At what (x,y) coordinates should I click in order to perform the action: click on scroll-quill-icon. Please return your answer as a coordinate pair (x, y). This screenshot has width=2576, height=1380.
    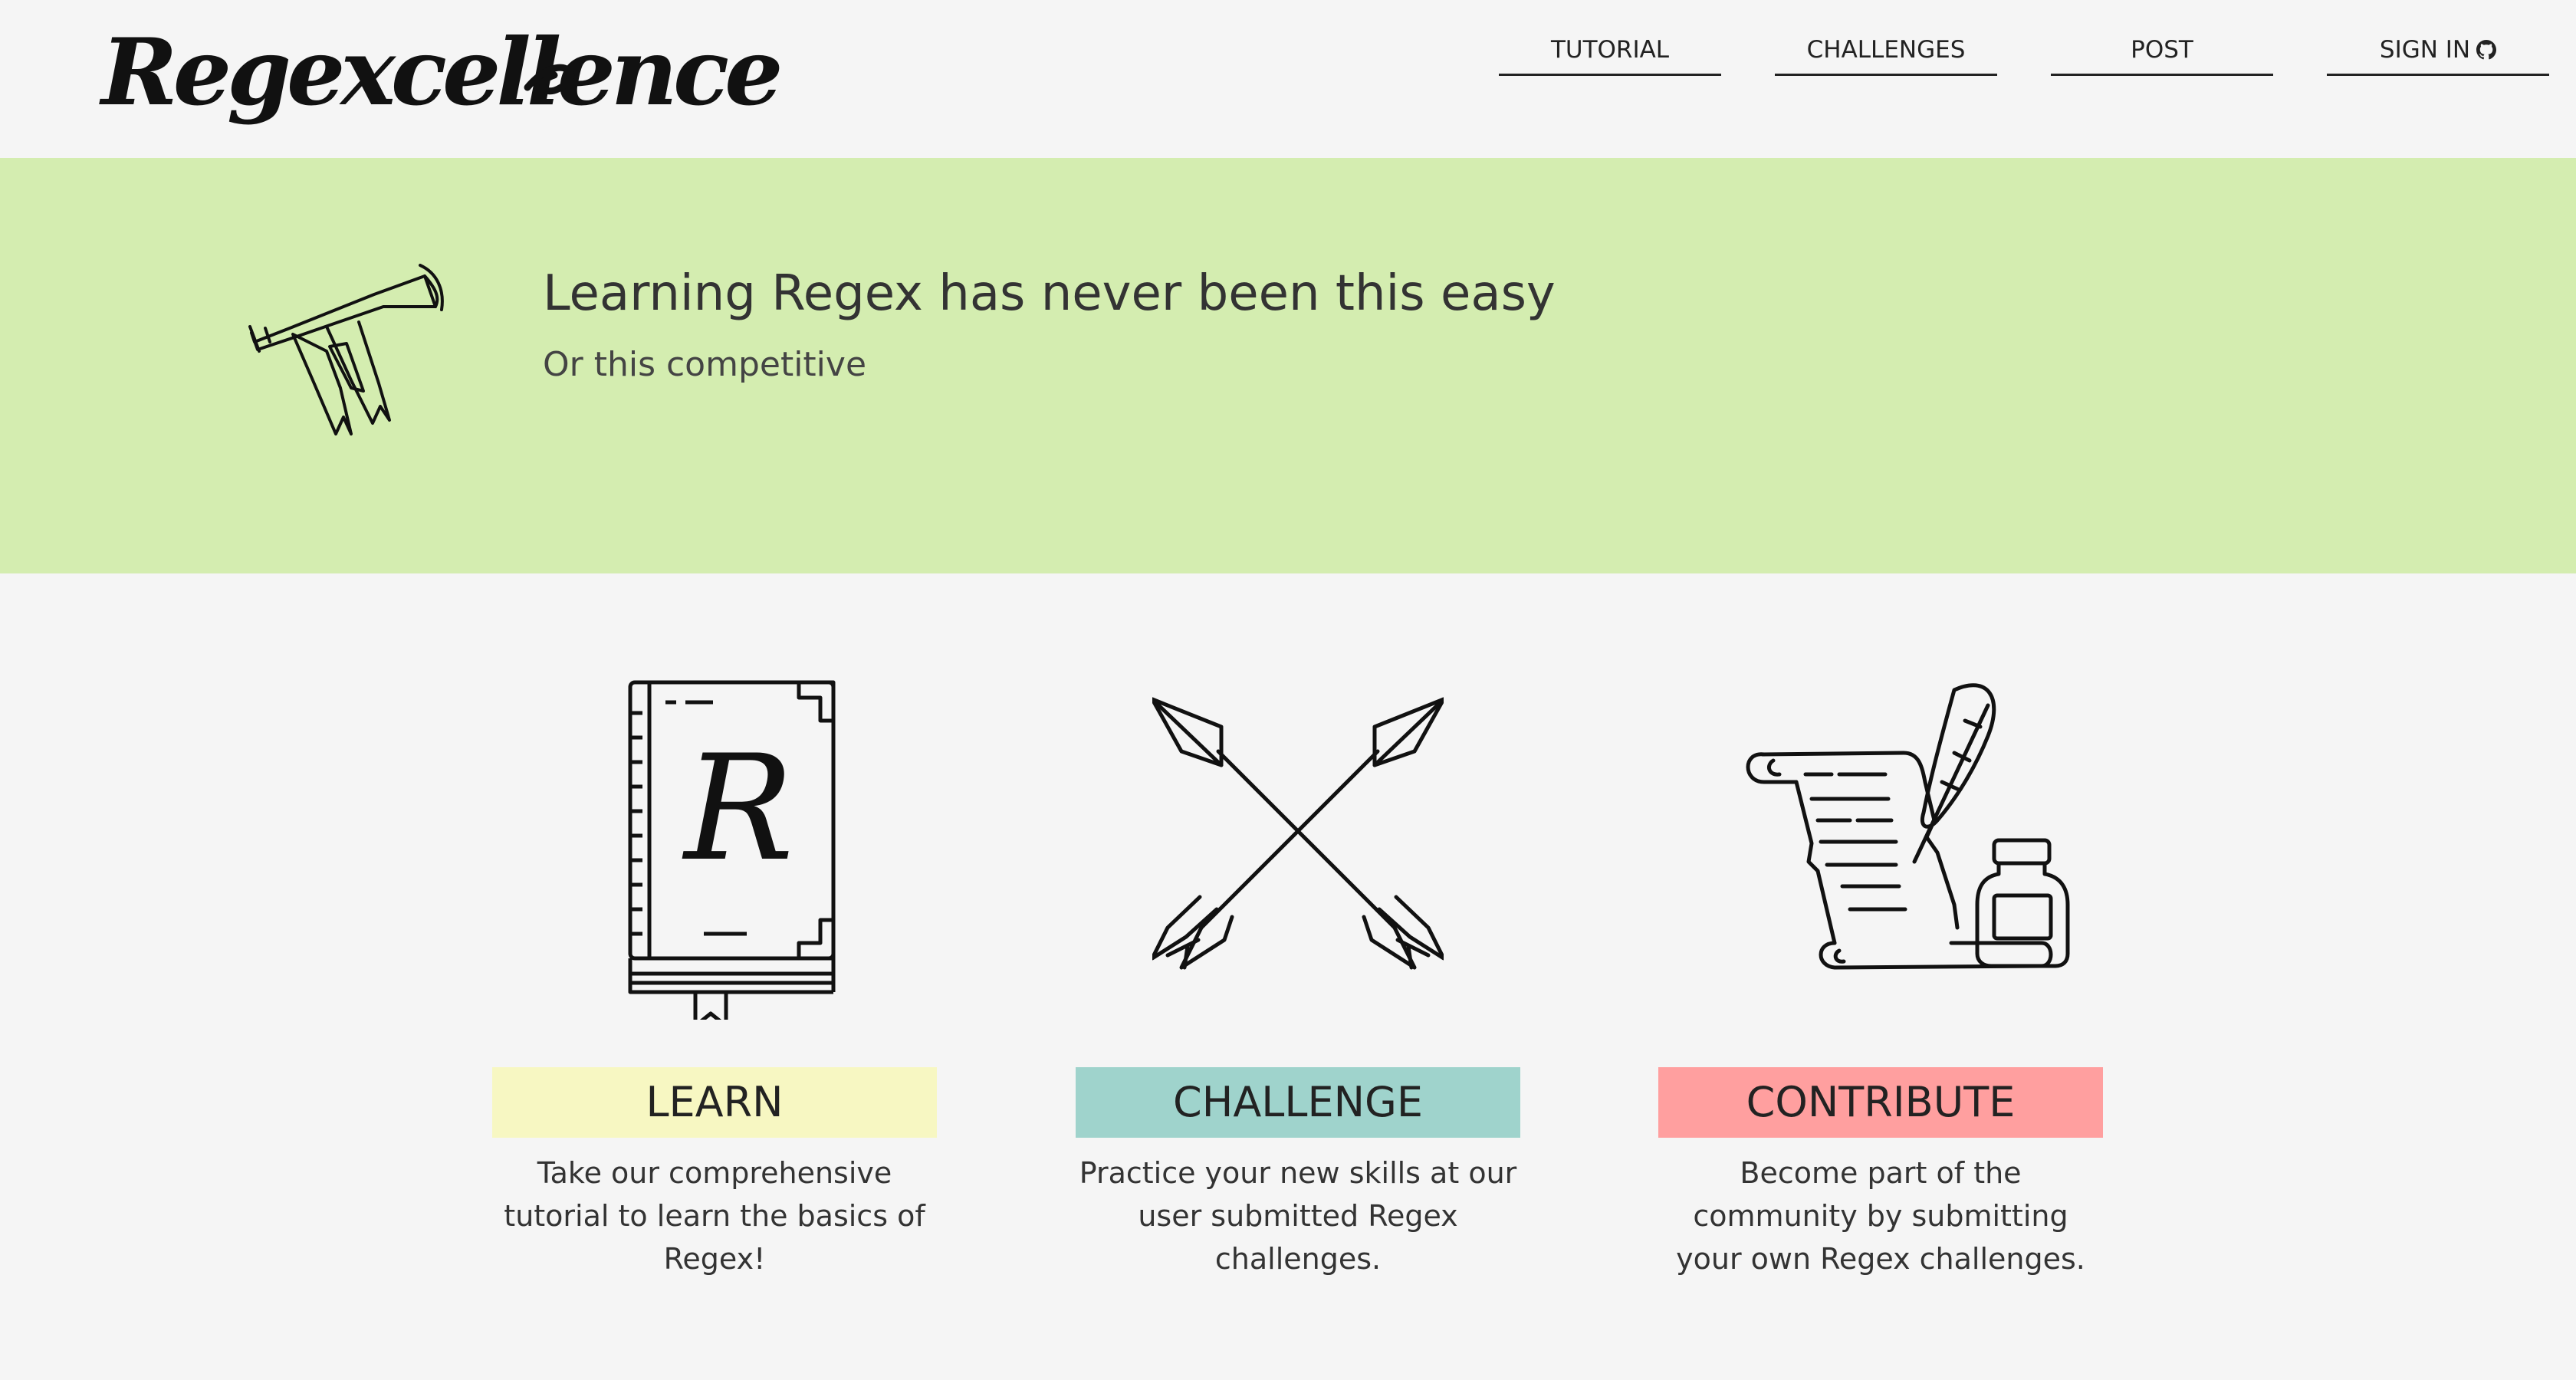
    Looking at the image, I should click on (1903, 843).